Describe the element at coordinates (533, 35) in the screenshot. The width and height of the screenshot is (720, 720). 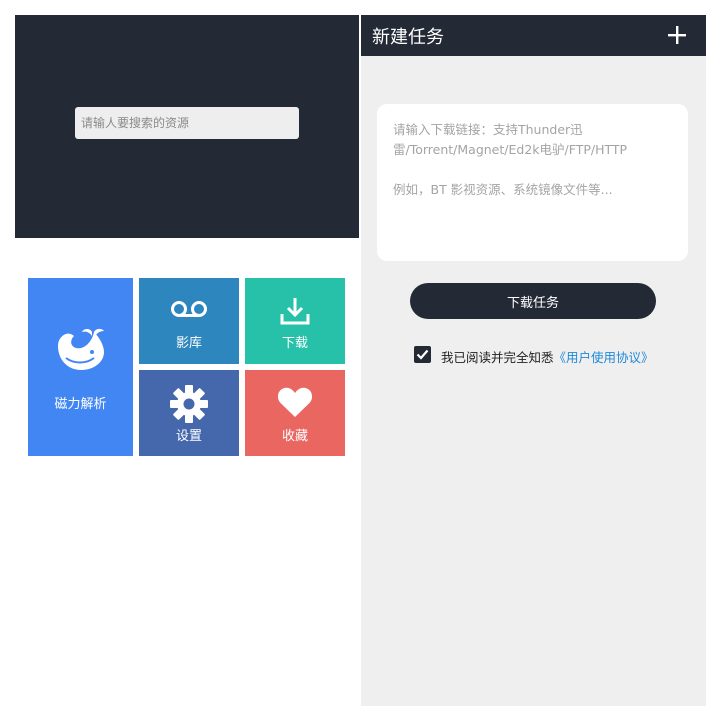
I see `new-task-header: 新建任务` at that location.